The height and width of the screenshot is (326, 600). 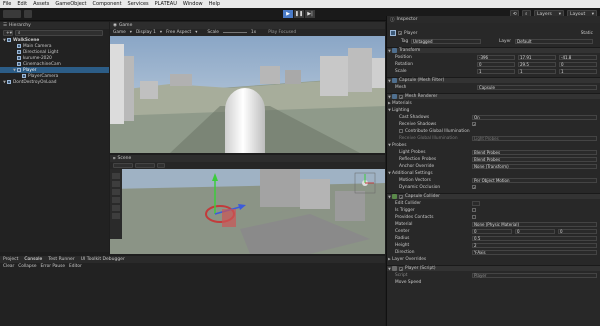 I want to click on menu-services: Services, so click(x=138, y=4).